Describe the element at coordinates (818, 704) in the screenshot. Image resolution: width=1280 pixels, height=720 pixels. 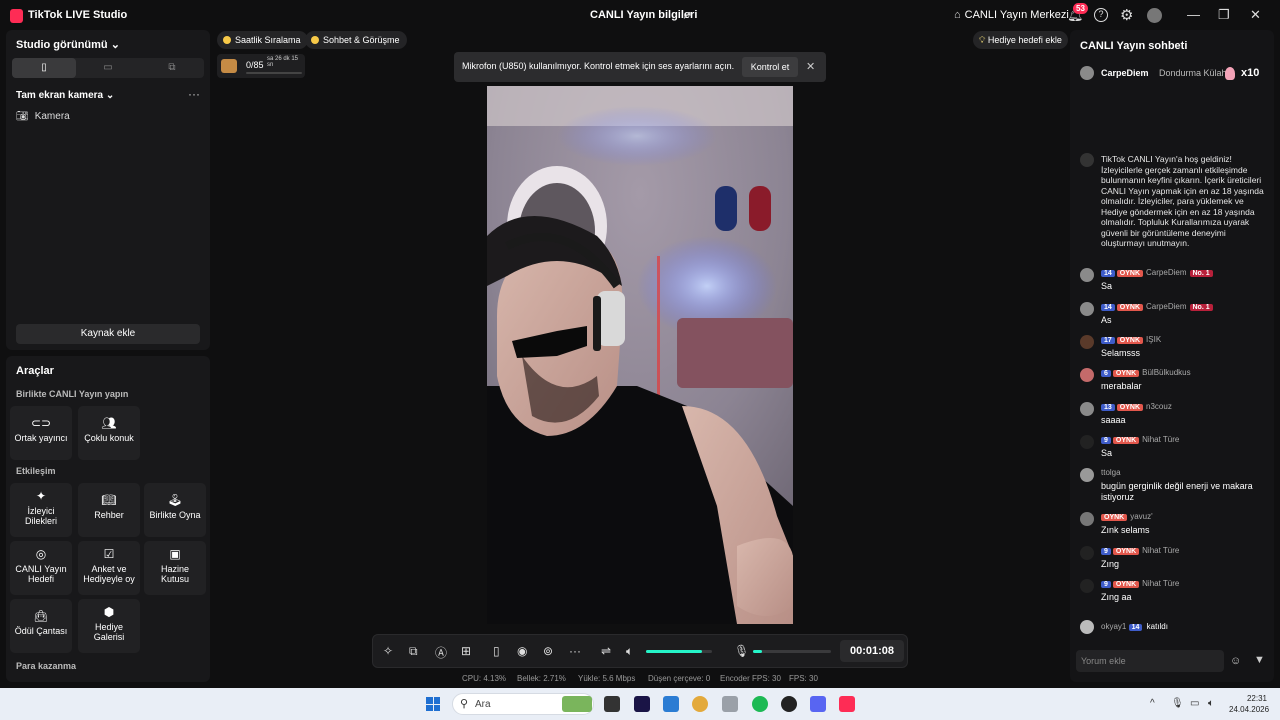
I see `discord-icon` at that location.